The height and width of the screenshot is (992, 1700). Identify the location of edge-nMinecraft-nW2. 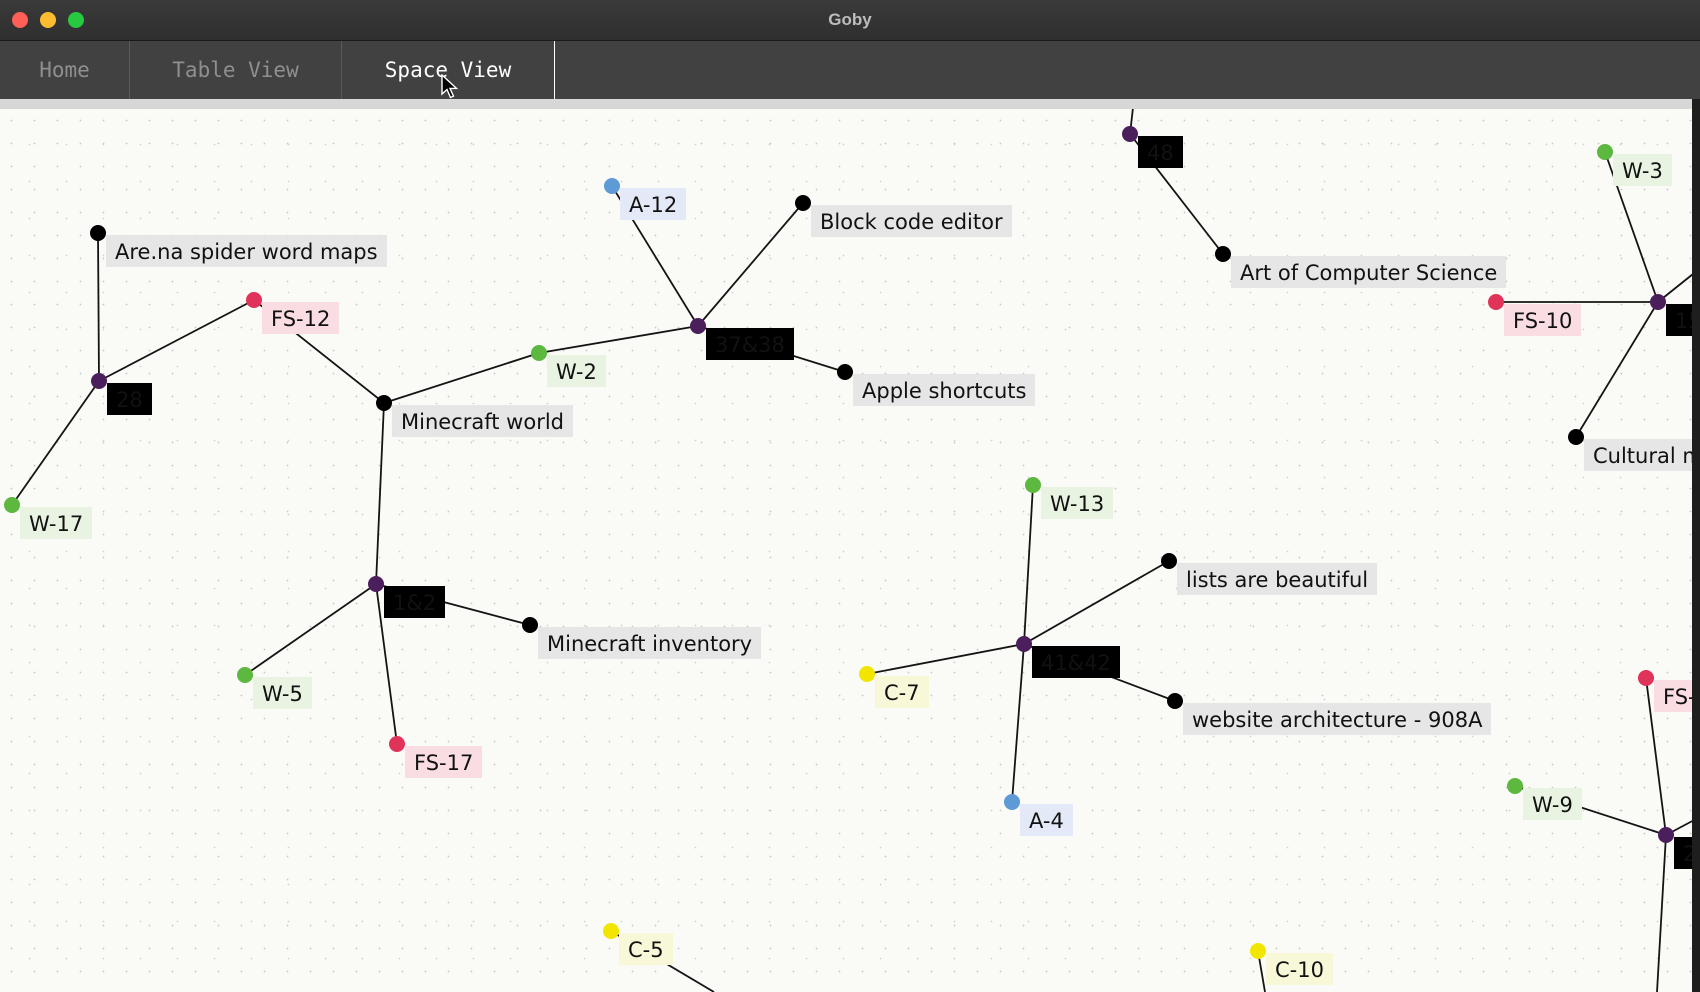
(461, 378).